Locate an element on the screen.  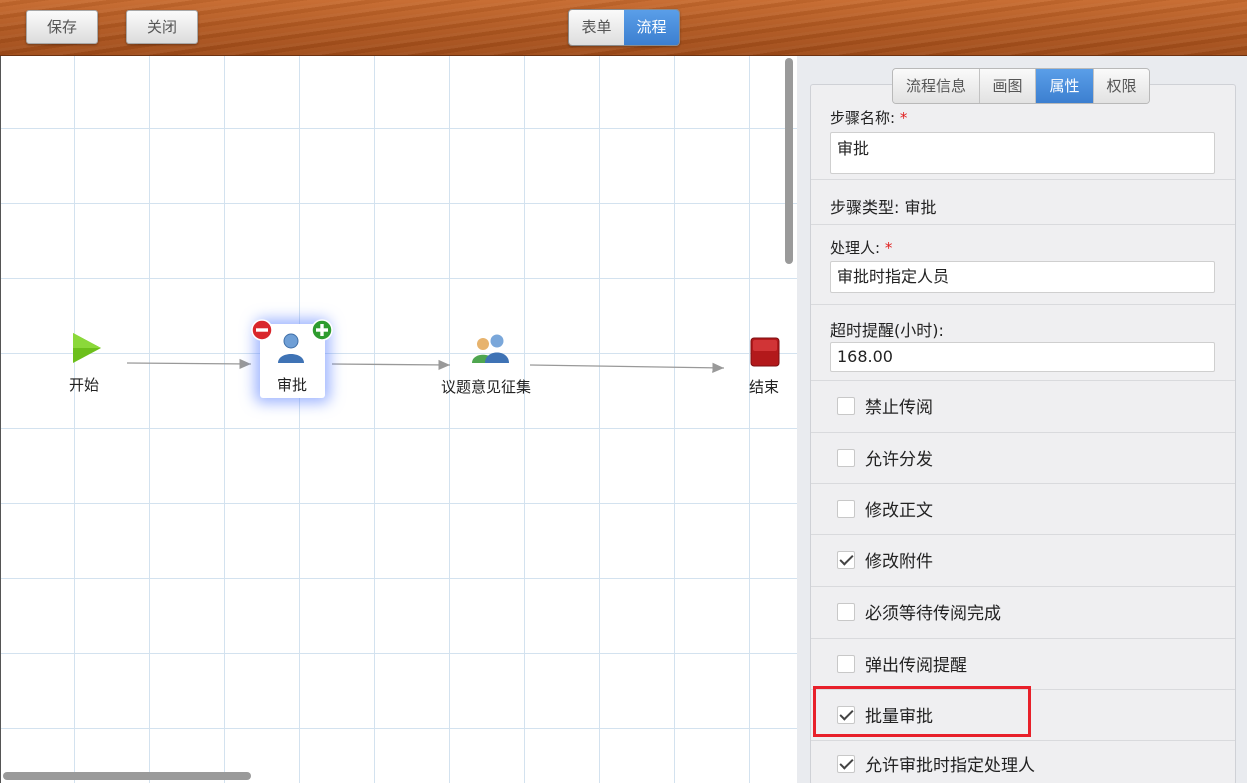
node-label-collect: 议题意见征集 is located at coordinates (486, 387).